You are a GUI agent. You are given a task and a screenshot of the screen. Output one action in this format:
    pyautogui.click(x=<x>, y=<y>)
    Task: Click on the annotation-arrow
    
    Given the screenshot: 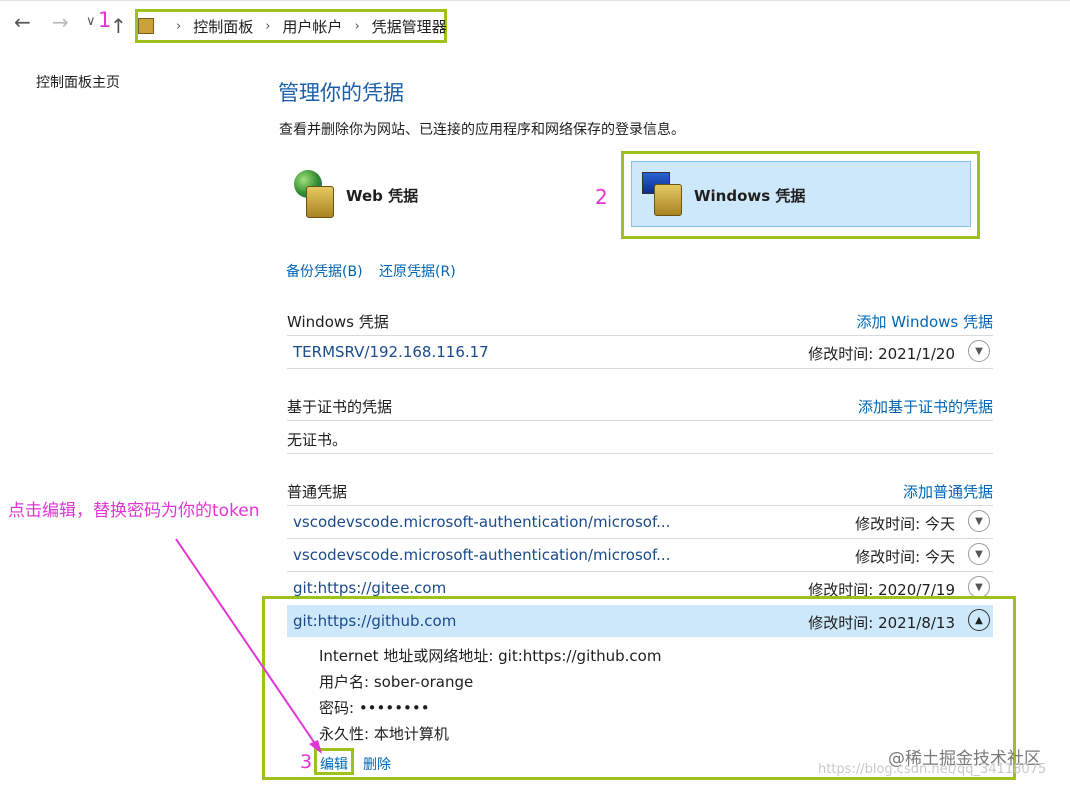 What is the action you would take?
    pyautogui.click(x=248, y=646)
    